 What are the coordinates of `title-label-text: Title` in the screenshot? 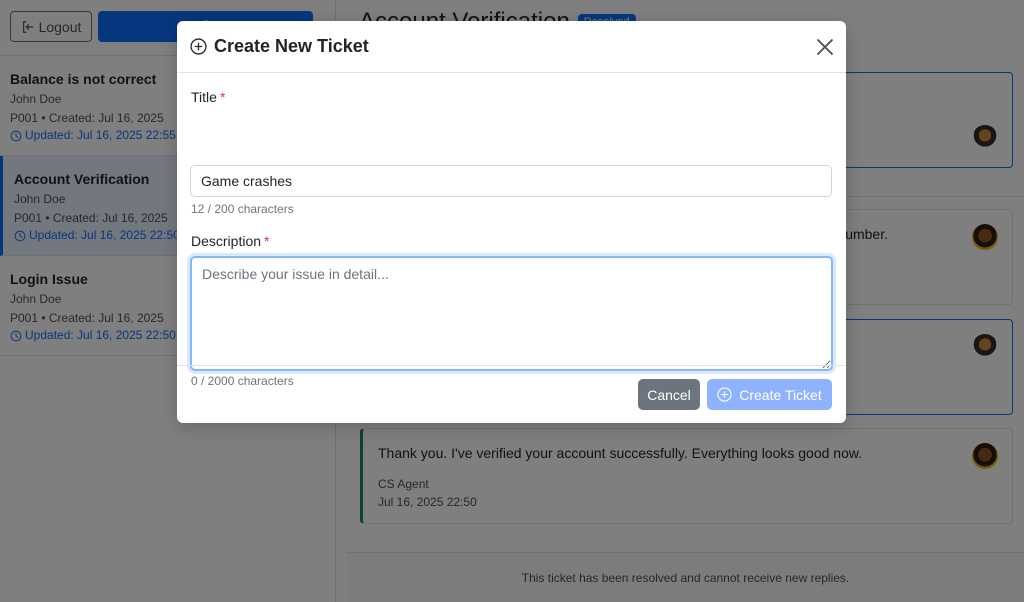 It's located at (204, 97).